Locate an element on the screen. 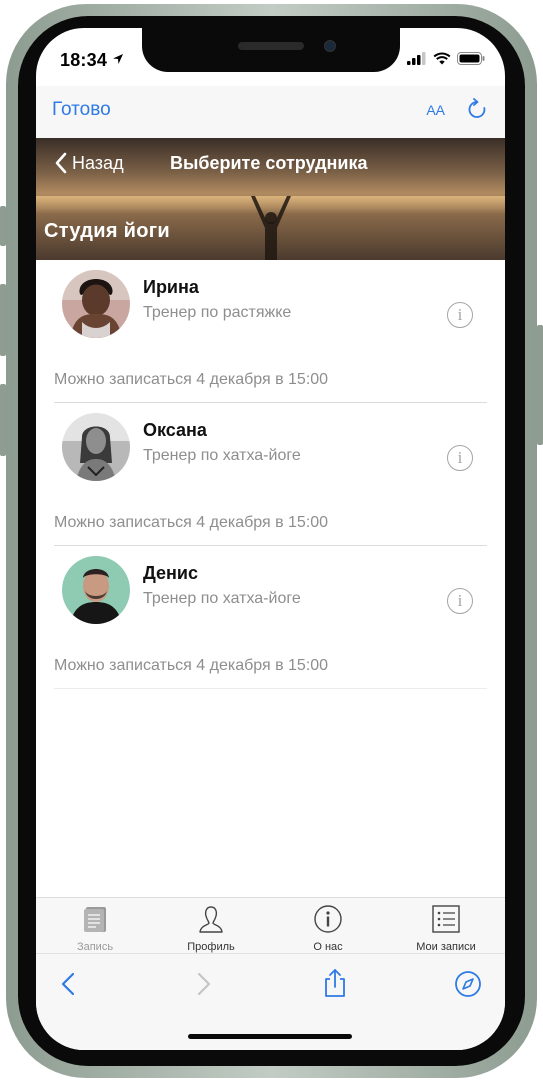  tab-my-bookings: Мои записи is located at coordinates (446, 928).